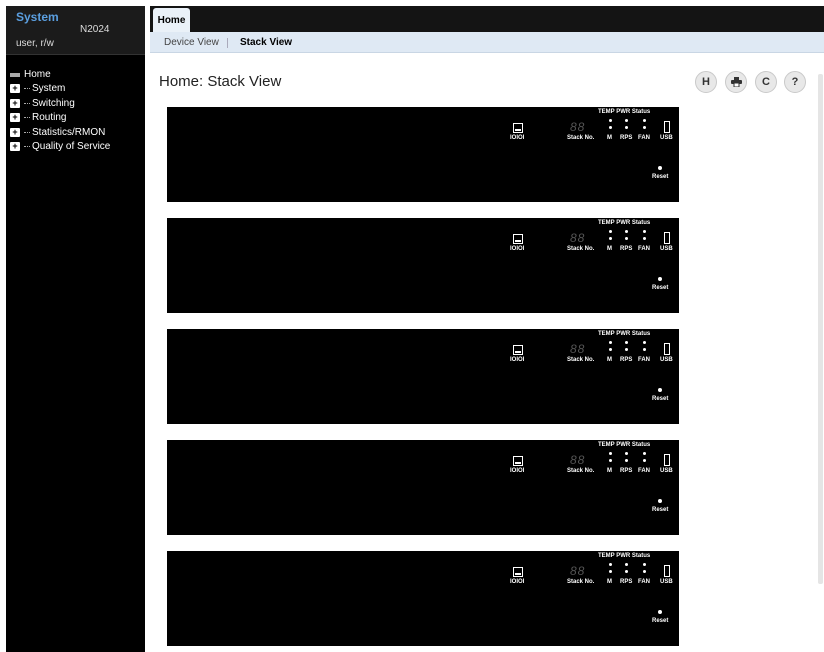 The width and height of the screenshot is (824, 652). What do you see at coordinates (76, 118) in the screenshot?
I see `nav-item-routing: + Routing` at bounding box center [76, 118].